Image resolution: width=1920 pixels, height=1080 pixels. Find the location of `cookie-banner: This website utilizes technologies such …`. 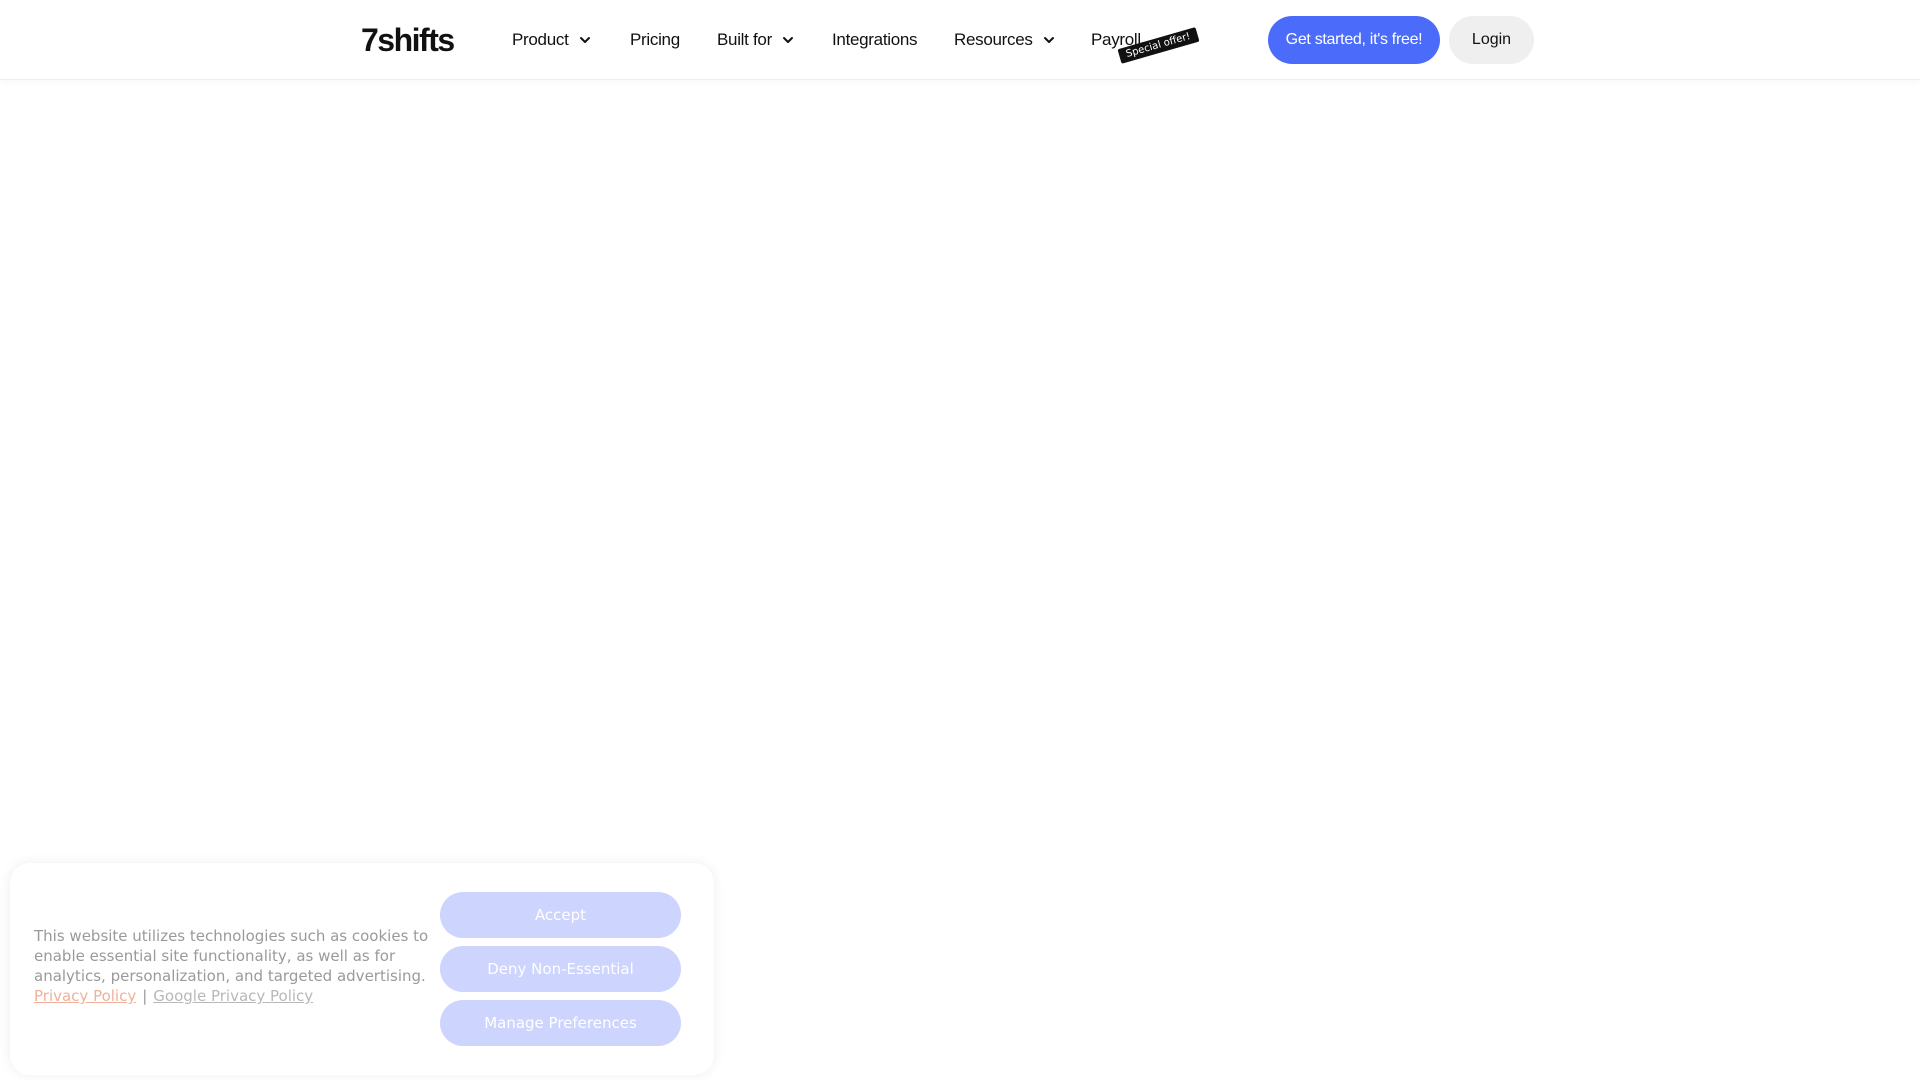

cookie-banner: This website utilizes technologies such … is located at coordinates (362, 969).